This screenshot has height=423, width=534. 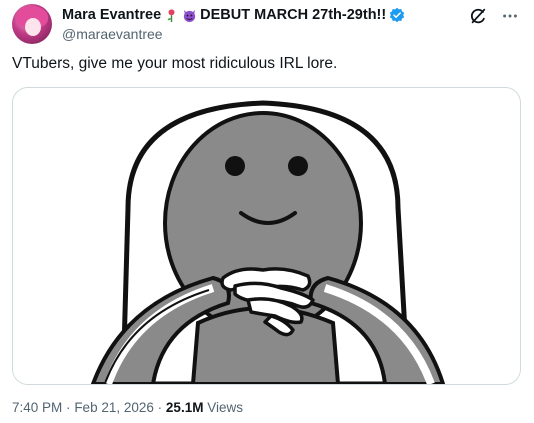 I want to click on display-name-suffix: DEBUT MARCH 27th-29th!!, so click(x=293, y=15).